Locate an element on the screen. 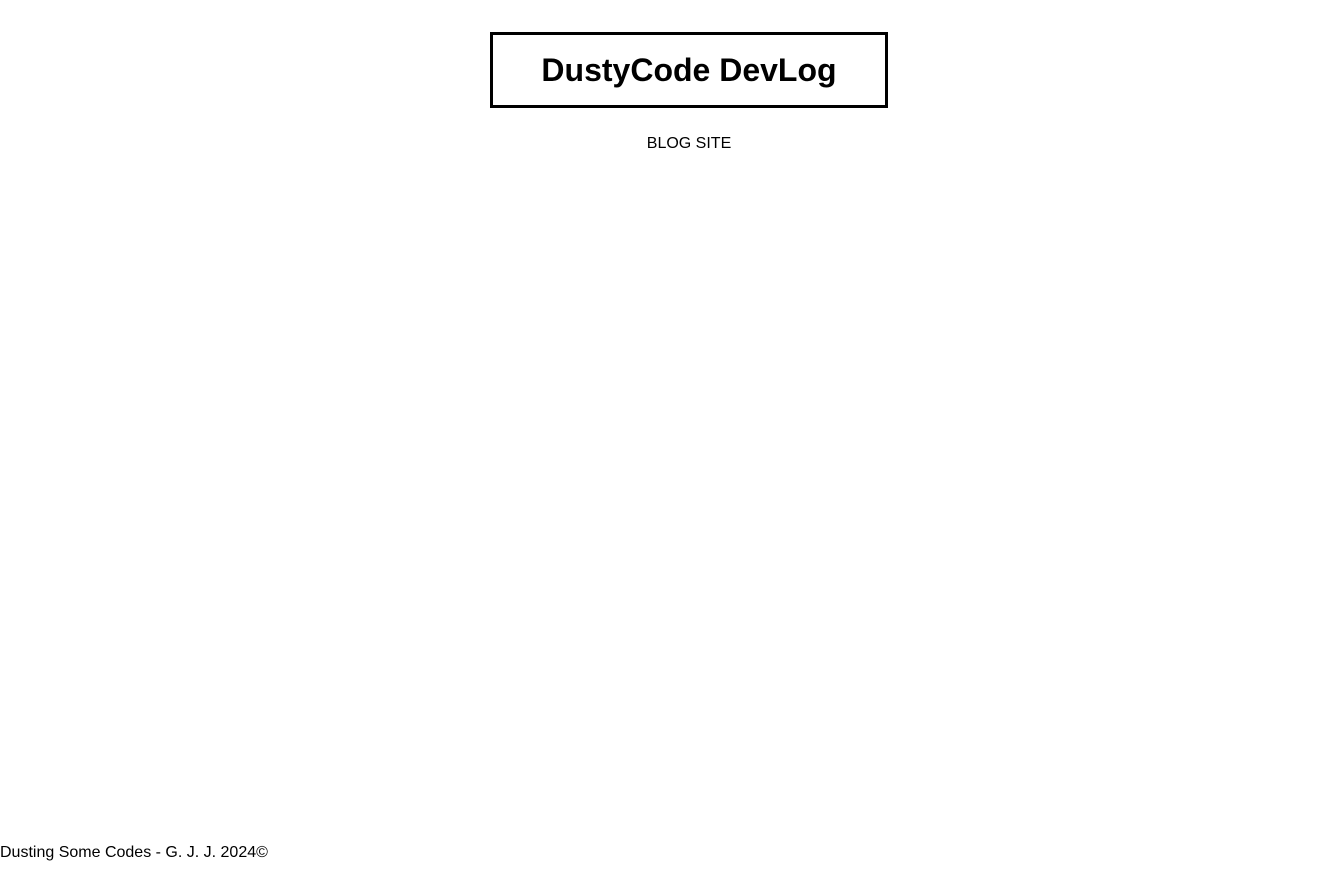 The image size is (1342, 874). site-title-box: DustyCode DevLog is located at coordinates (689, 70).